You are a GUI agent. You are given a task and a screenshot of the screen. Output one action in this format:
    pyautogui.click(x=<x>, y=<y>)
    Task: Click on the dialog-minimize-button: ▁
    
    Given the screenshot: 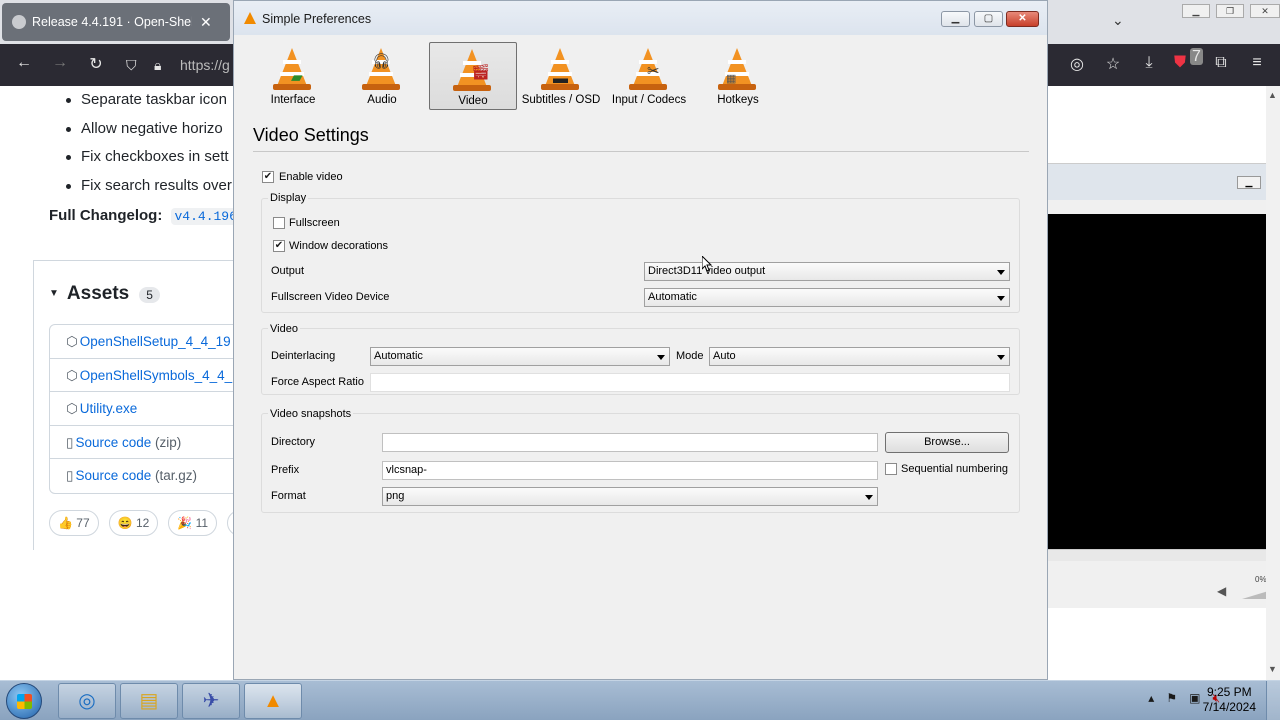 What is the action you would take?
    pyautogui.click(x=955, y=19)
    